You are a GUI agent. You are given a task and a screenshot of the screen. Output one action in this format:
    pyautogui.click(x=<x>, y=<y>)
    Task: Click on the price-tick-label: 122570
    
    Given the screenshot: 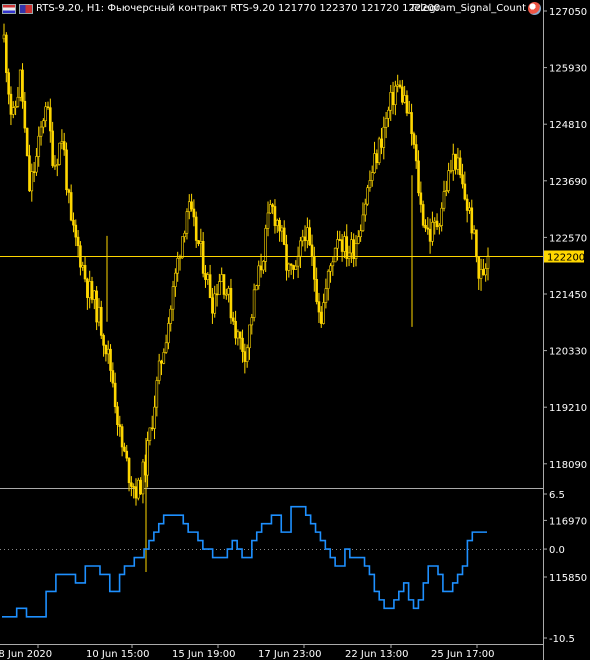 What is the action you would take?
    pyautogui.click(x=568, y=238)
    